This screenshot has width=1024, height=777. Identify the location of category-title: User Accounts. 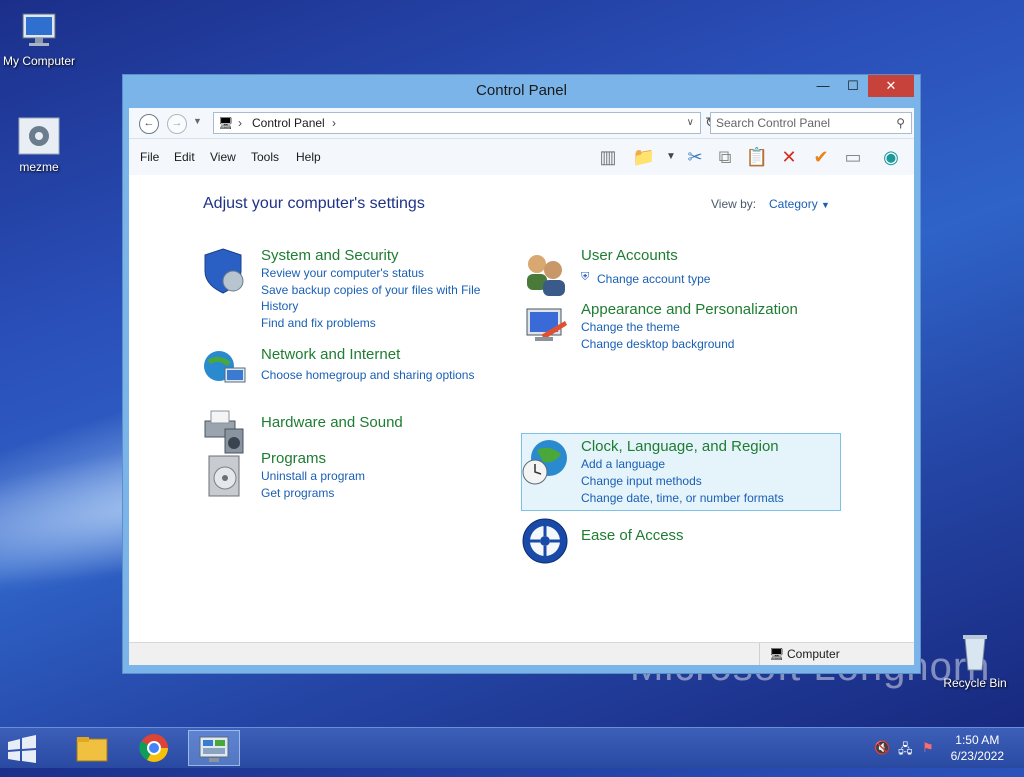
(629, 255).